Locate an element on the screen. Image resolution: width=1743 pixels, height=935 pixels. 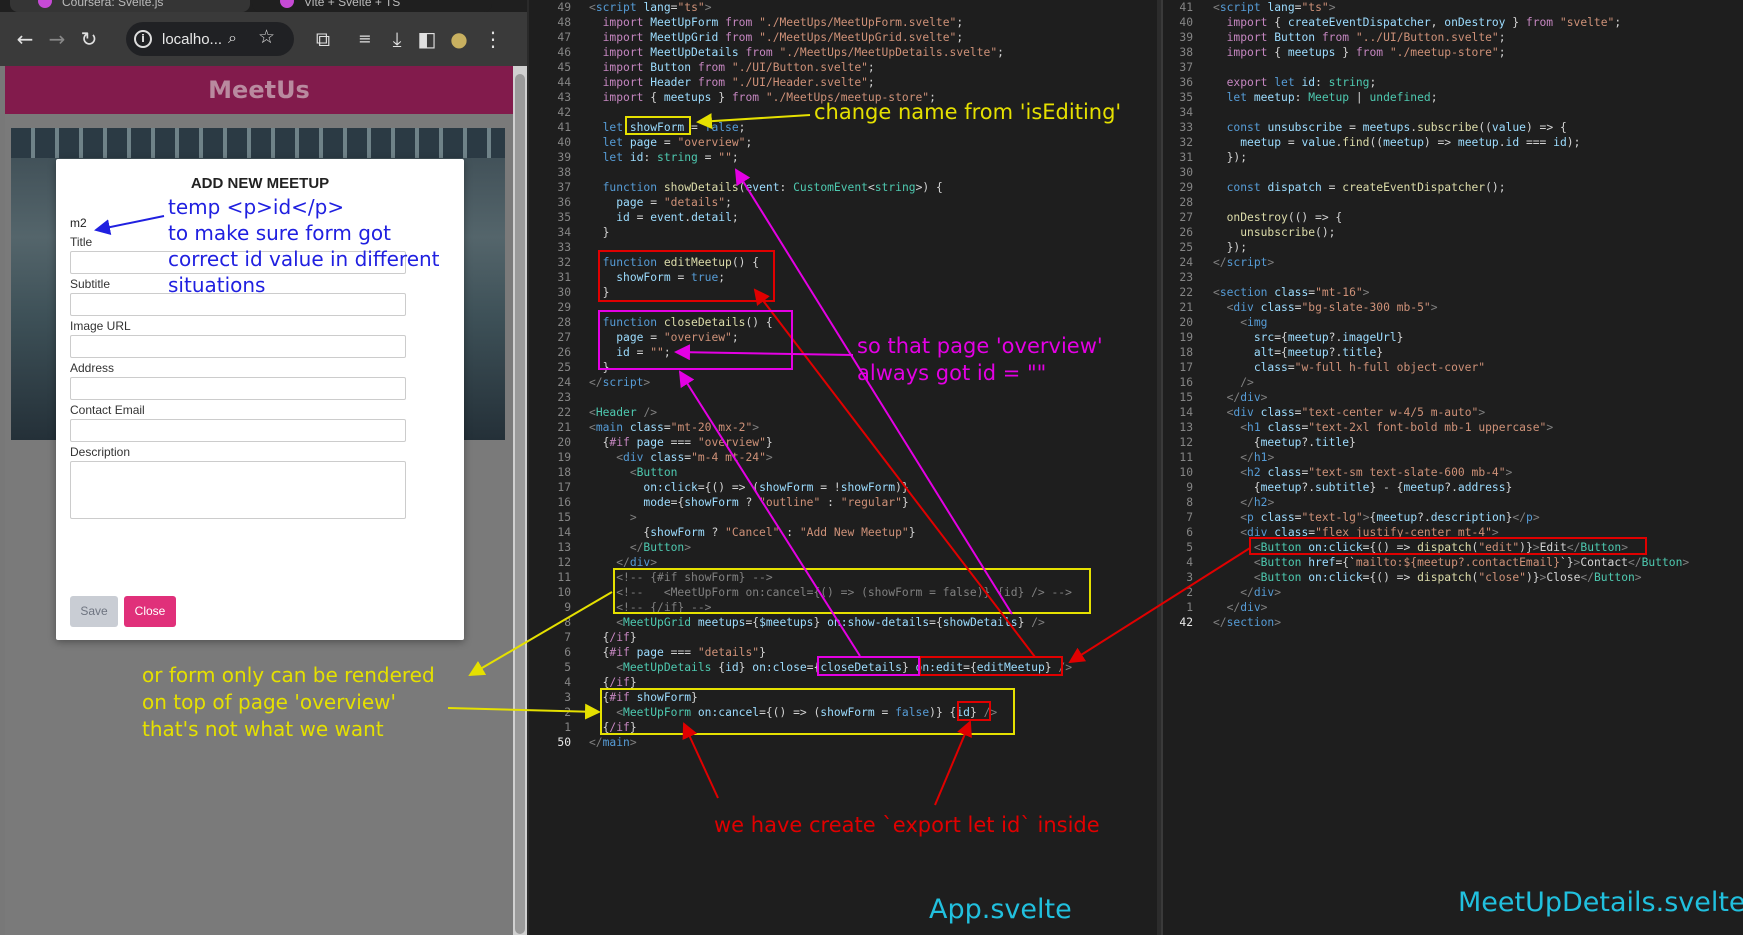
tab-bar: Coursera: Svelte.js Vite + Svelte + TS is located at coordinates (263, 6).